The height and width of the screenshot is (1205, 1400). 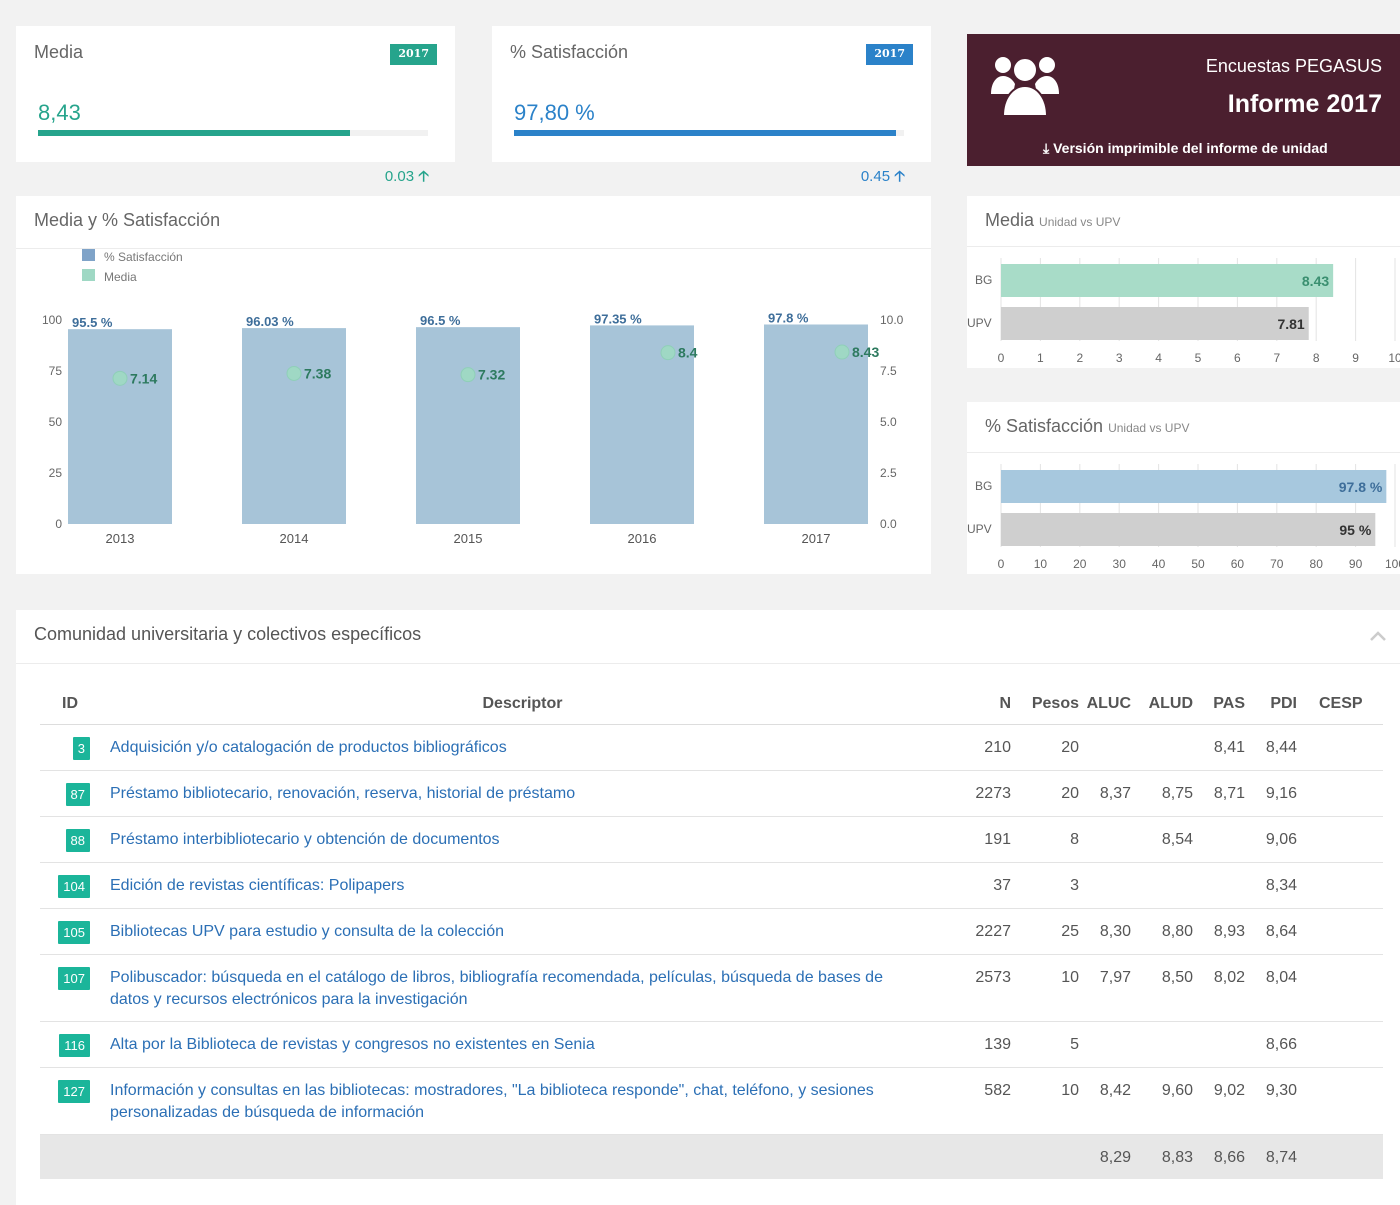 I want to click on cell-id-text: 105, so click(x=65, y=931).